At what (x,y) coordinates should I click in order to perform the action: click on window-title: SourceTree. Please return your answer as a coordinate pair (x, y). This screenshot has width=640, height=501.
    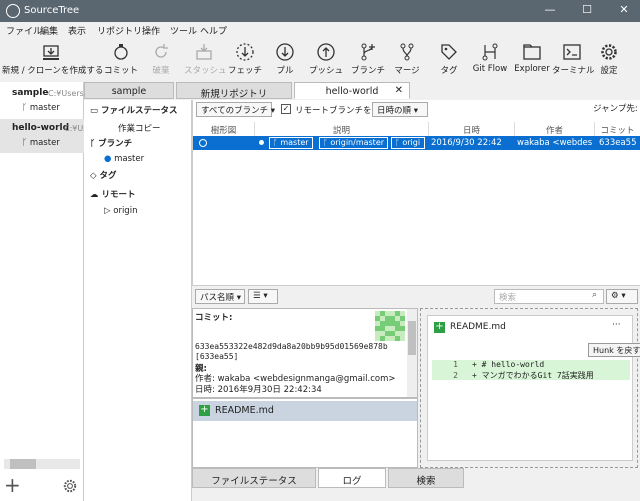
    Looking at the image, I should click on (52, 10).